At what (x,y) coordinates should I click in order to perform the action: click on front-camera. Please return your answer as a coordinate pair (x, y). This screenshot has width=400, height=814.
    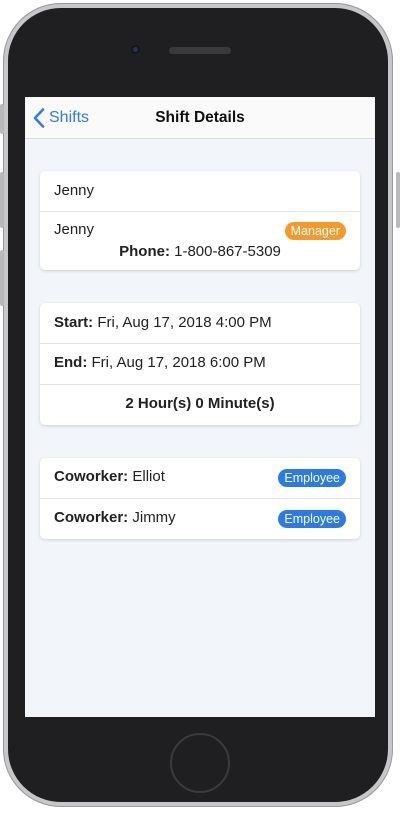
    Looking at the image, I should click on (135, 49).